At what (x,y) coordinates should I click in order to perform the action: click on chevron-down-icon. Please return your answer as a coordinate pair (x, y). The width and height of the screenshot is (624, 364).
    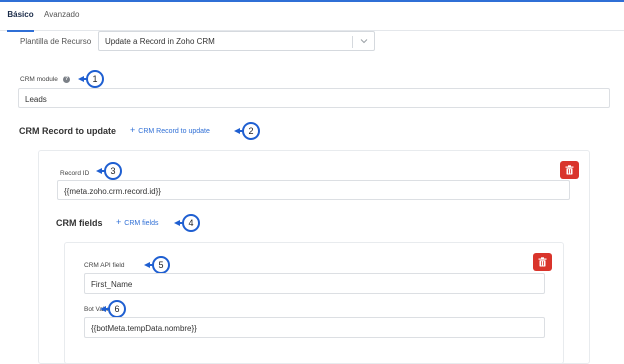
    Looking at the image, I should click on (364, 41).